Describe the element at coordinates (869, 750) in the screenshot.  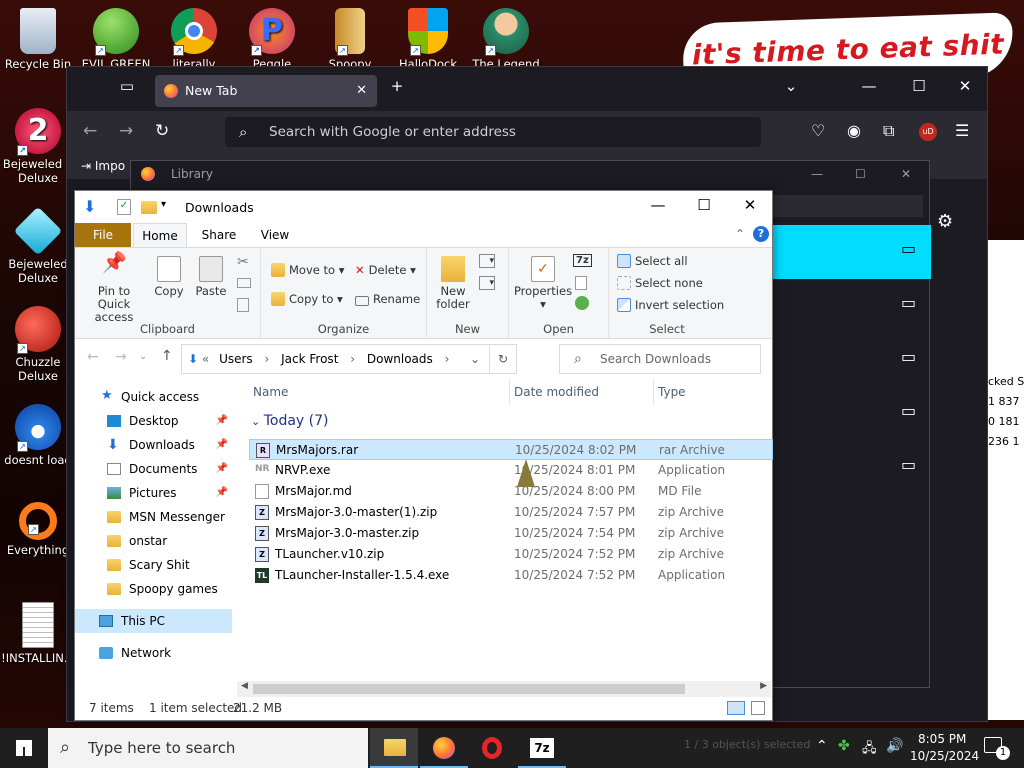
I see `network-icon: 🖧` at that location.